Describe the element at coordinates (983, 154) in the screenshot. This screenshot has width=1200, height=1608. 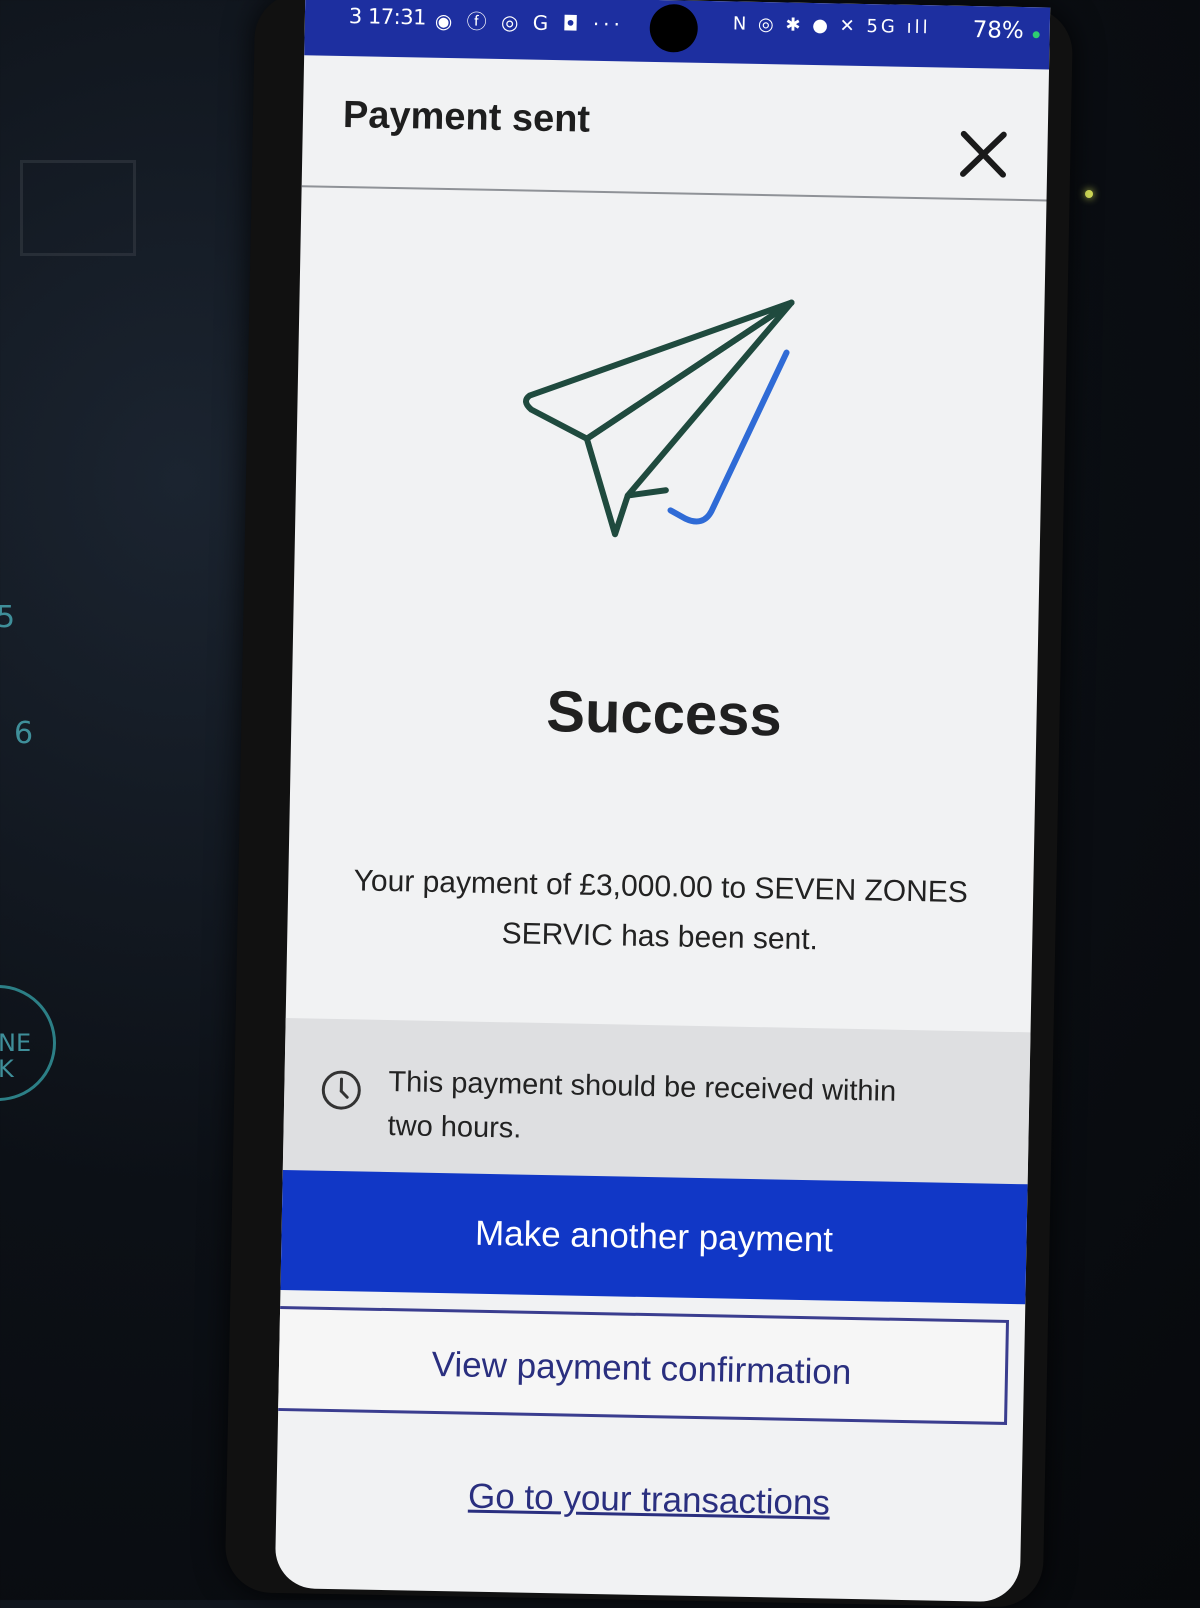
I see `close-icon` at that location.